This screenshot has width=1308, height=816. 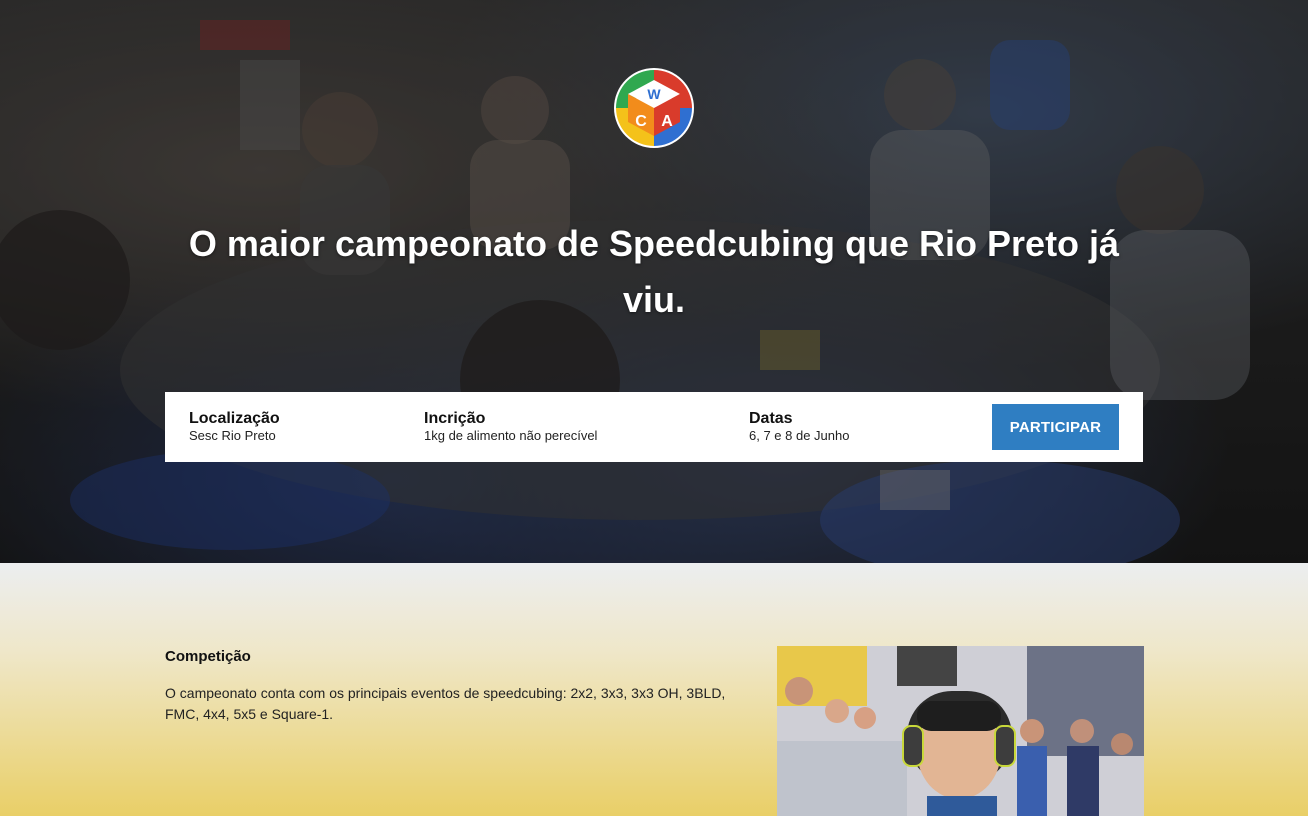 What do you see at coordinates (667, 121) in the screenshot?
I see `svg-text: A` at bounding box center [667, 121].